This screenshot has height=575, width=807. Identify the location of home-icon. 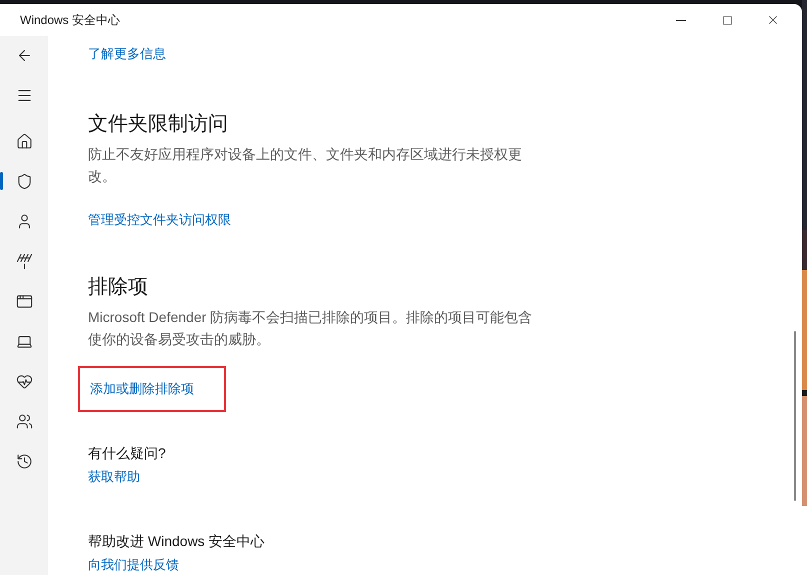
(24, 141).